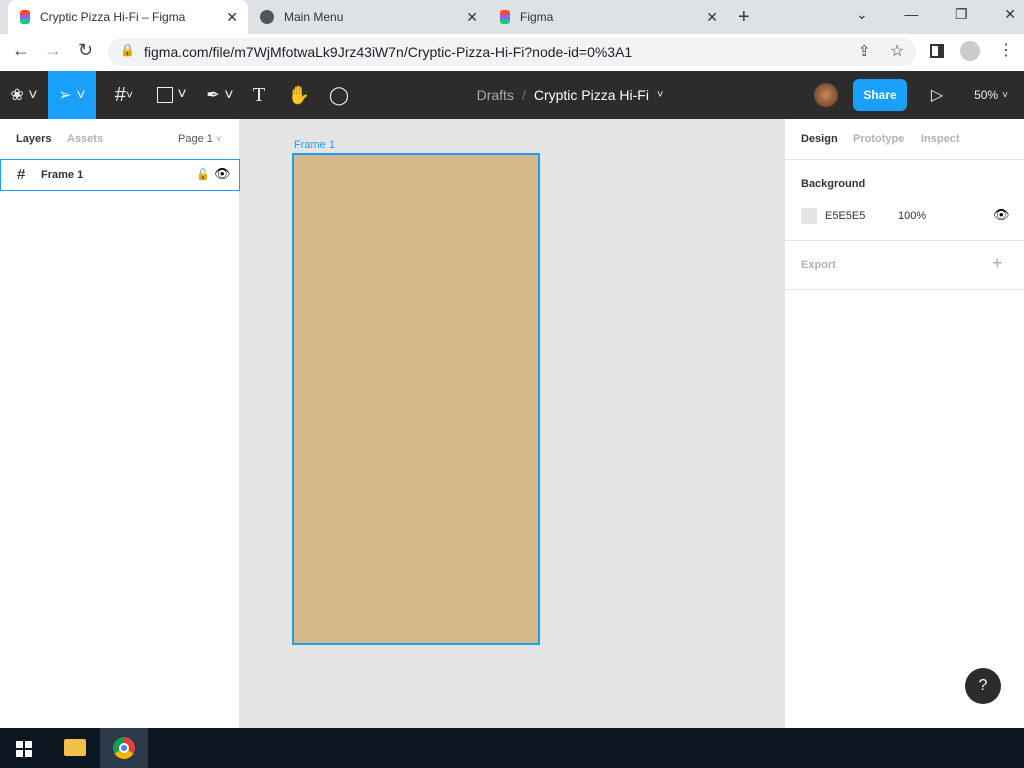 This screenshot has width=1024, height=768. I want to click on file-name: Cryptic Pizza Hi-Fi, so click(591, 95).